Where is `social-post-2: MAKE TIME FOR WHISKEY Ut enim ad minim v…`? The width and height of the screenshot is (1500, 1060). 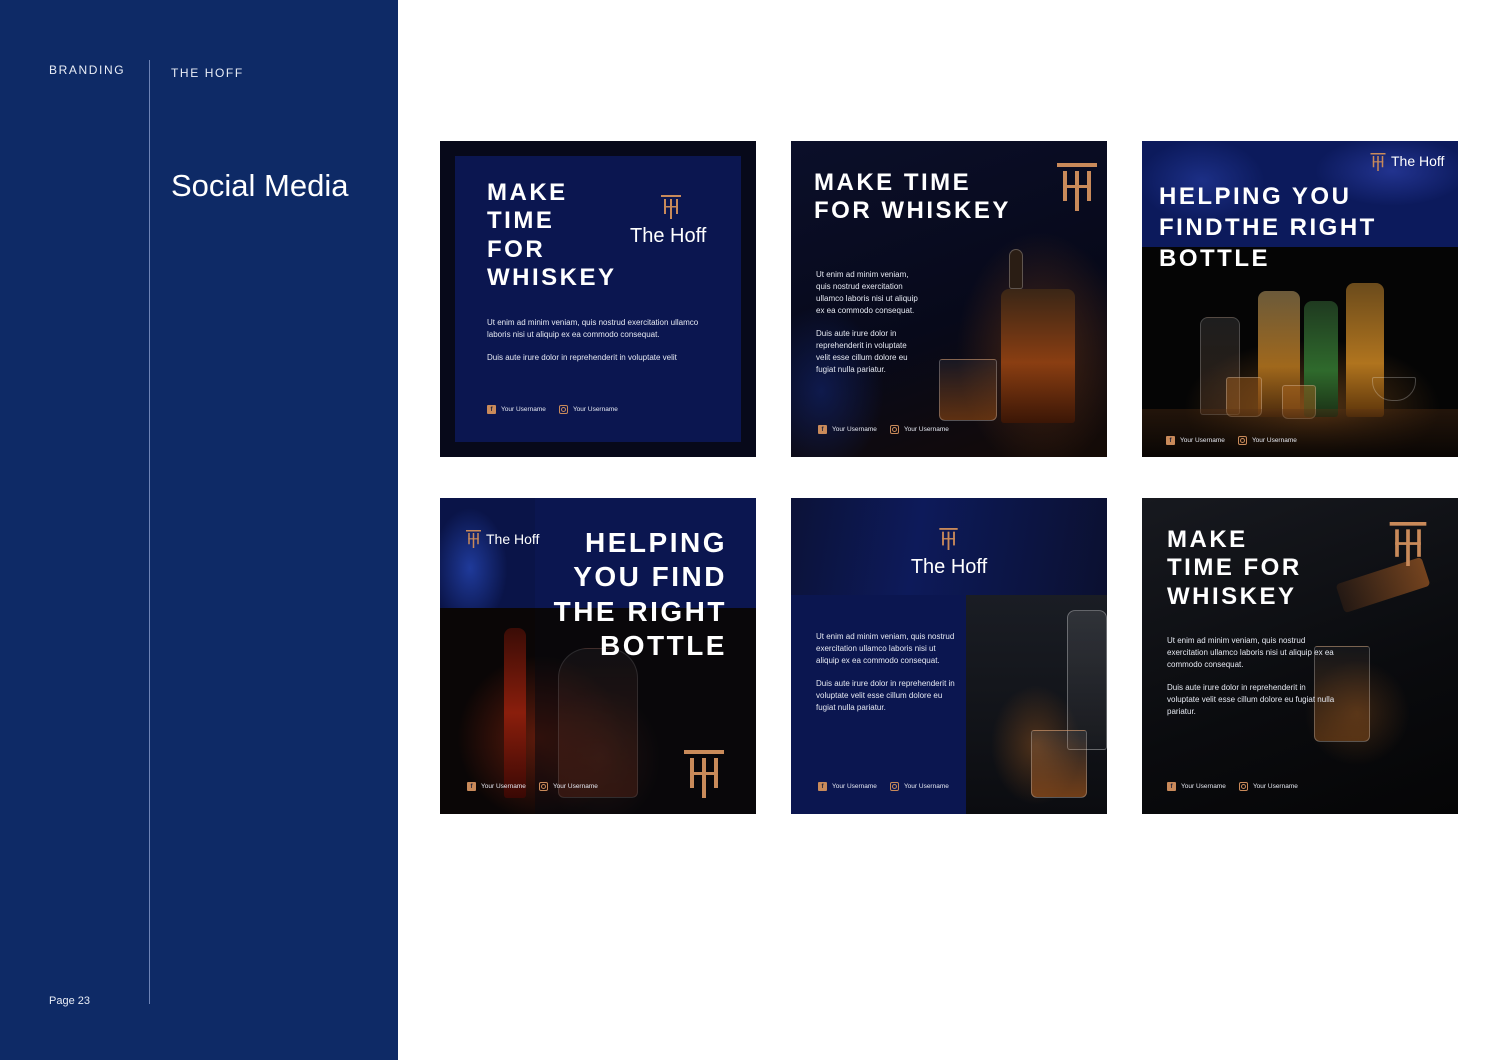 social-post-2: MAKE TIME FOR WHISKEY Ut enim ad minim v… is located at coordinates (949, 299).